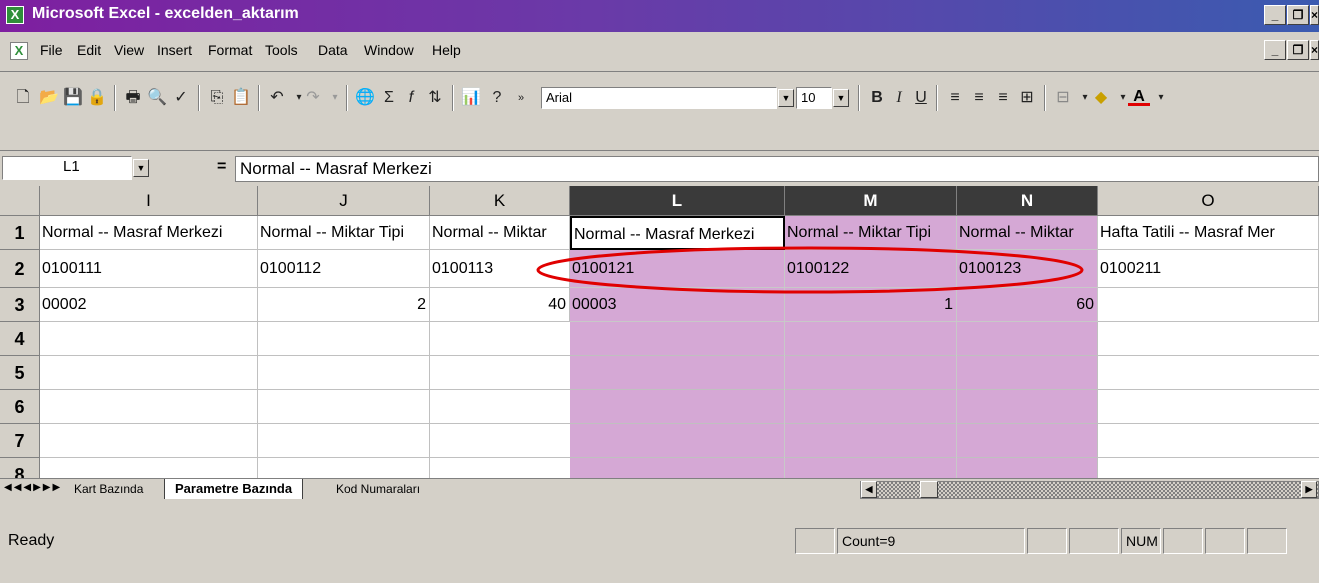 The image size is (1319, 583). Describe the element at coordinates (869, 489) in the screenshot. I see `scroll-left-icon: ◀` at that location.